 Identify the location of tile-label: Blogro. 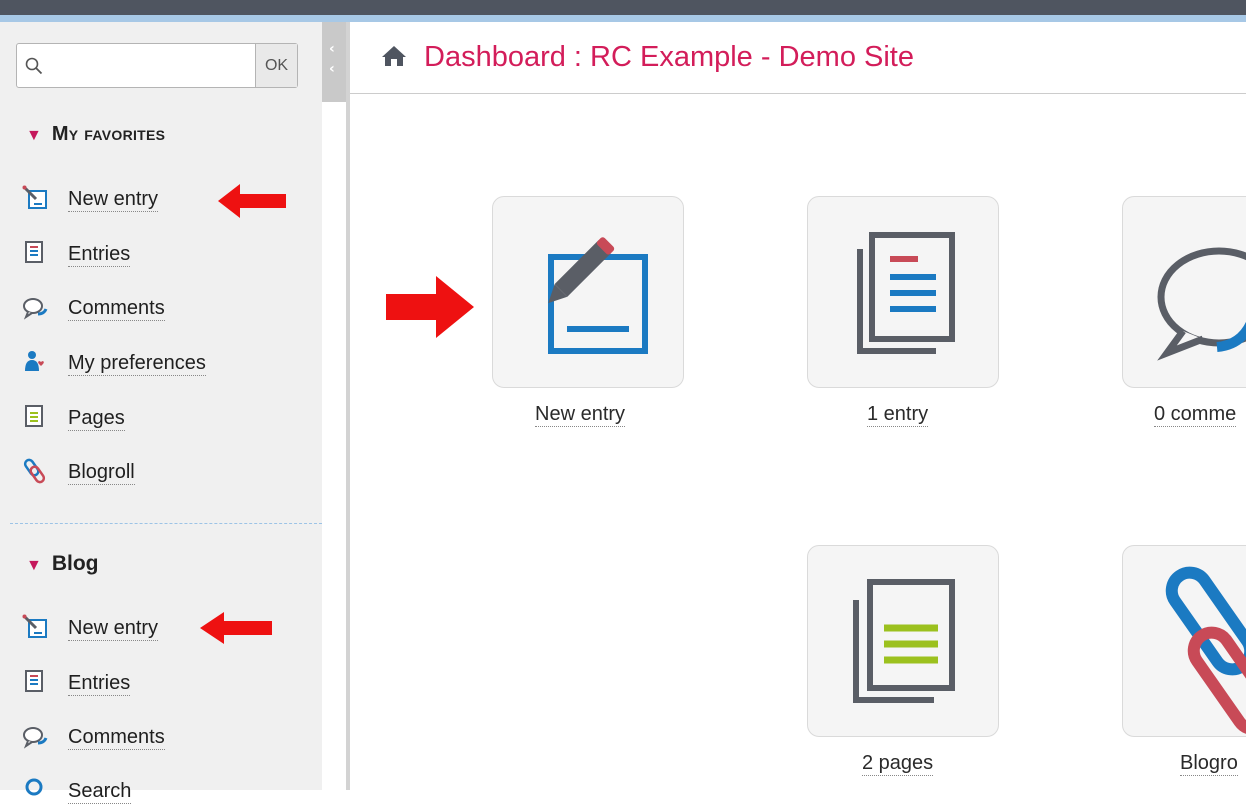
(1209, 763).